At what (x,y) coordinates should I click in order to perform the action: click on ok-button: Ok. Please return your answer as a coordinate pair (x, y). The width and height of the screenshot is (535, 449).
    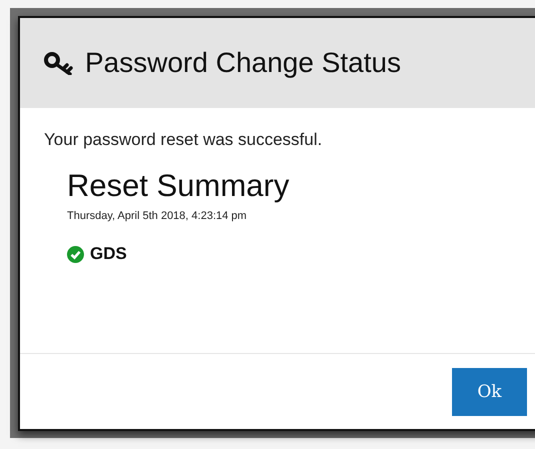
    Looking at the image, I should click on (489, 392).